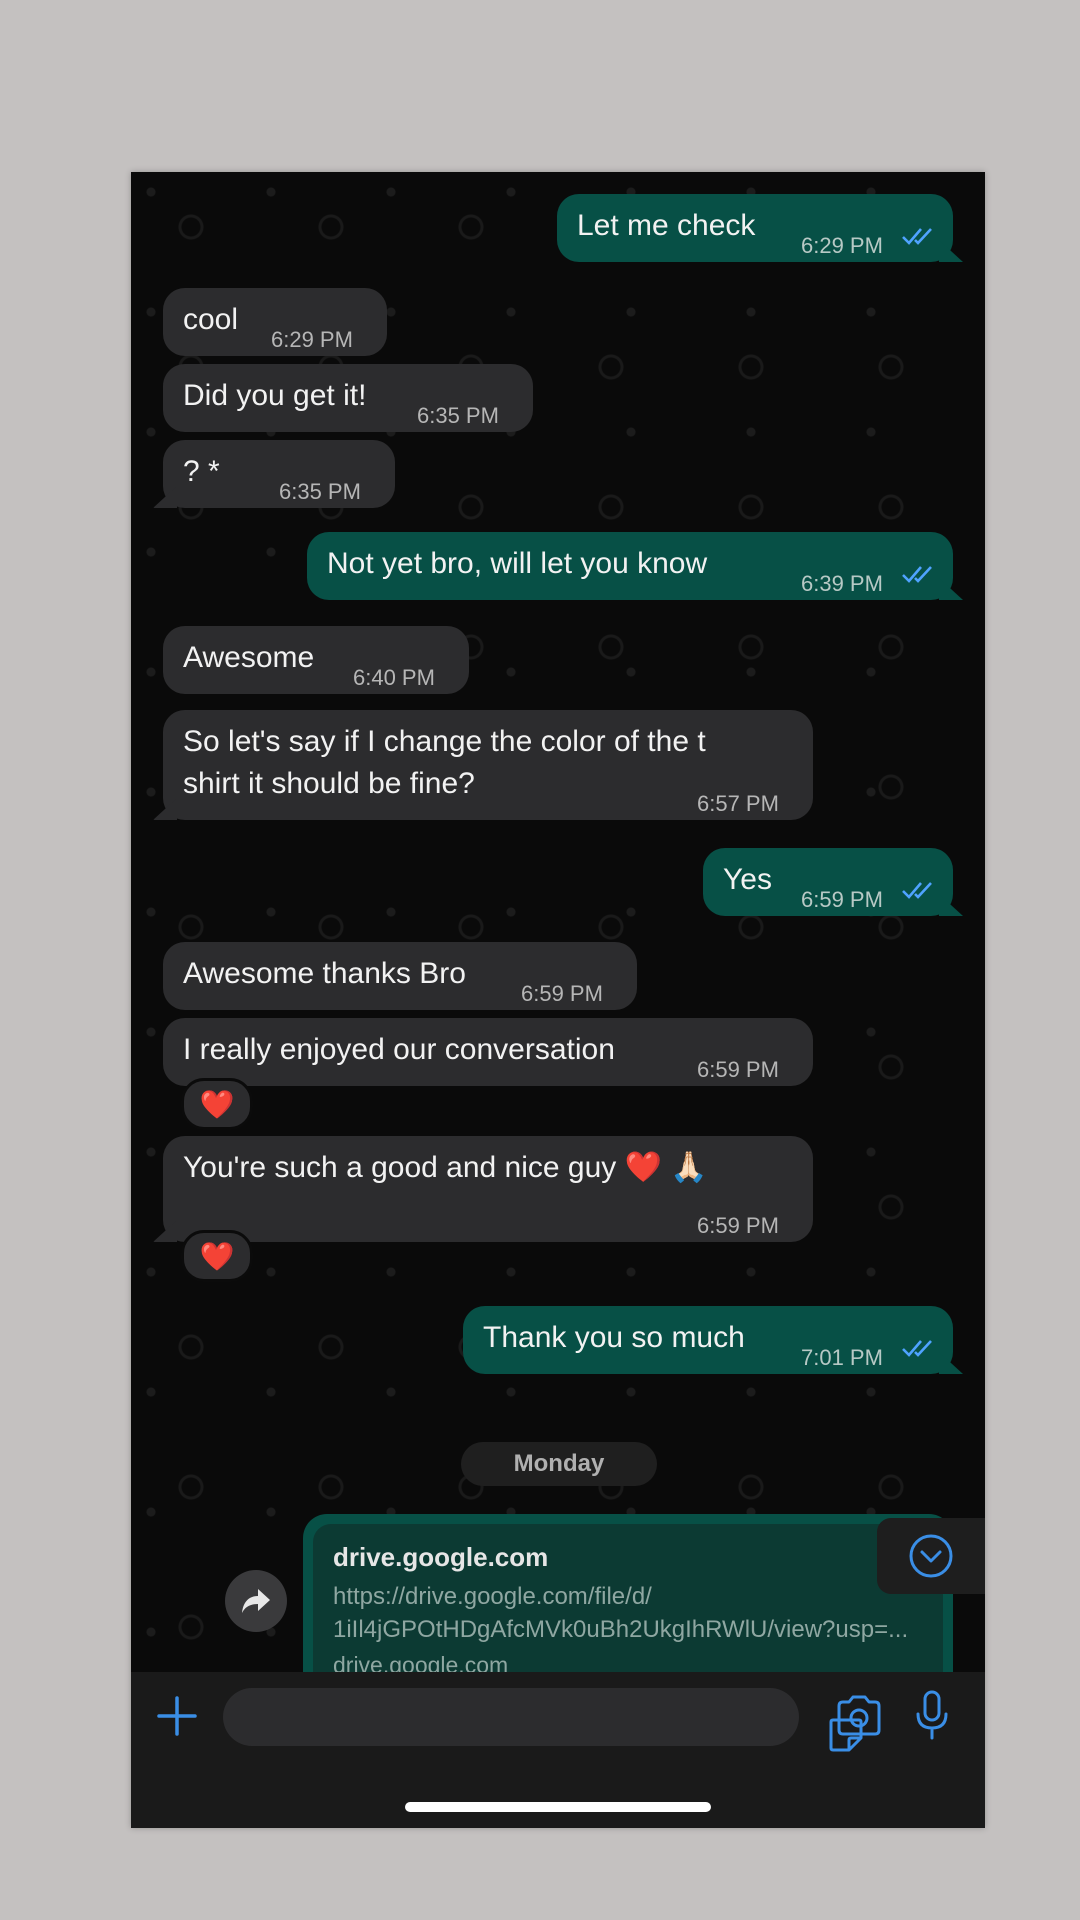 This screenshot has height=1920, width=1080. Describe the element at coordinates (559, 1464) in the screenshot. I see `date-separator: Monday` at that location.